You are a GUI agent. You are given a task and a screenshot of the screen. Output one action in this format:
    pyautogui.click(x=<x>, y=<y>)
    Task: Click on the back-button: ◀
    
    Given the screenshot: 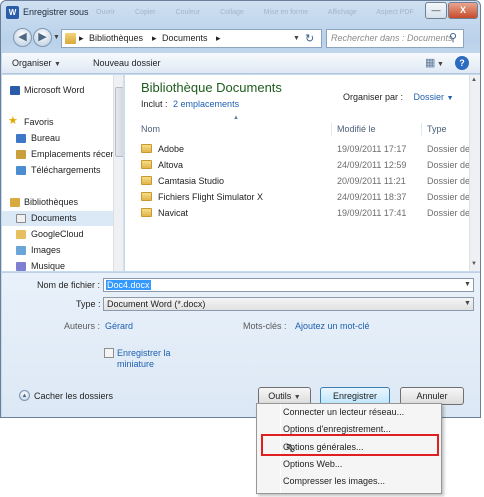 What is the action you would take?
    pyautogui.click(x=22, y=37)
    